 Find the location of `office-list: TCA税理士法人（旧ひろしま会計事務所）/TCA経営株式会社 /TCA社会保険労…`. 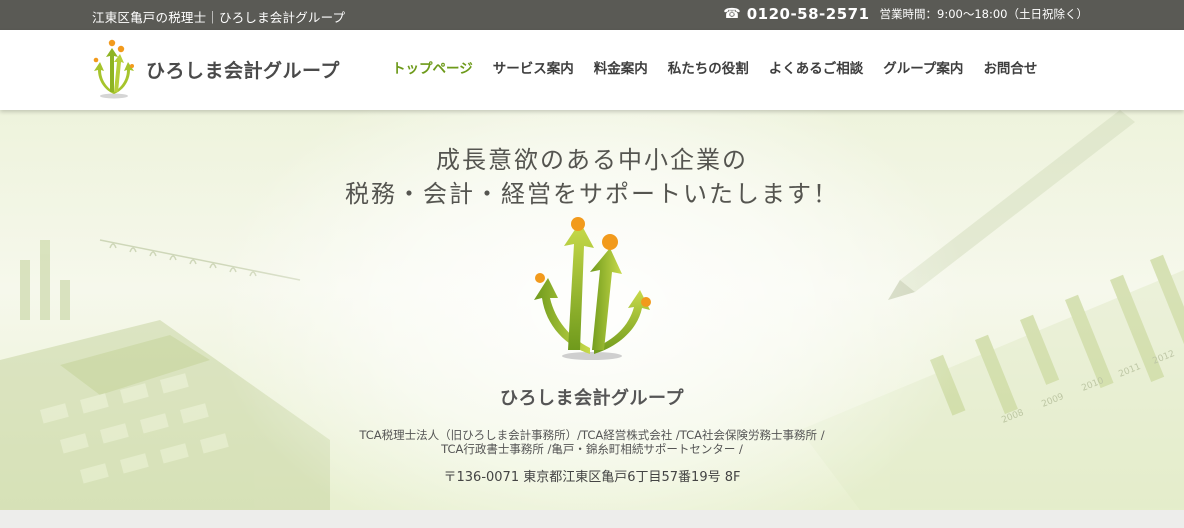

office-list: TCA税理士法人（旧ひろしま会計事務所）/TCA経営株式会社 /TCA社会保険労… is located at coordinates (592, 442).